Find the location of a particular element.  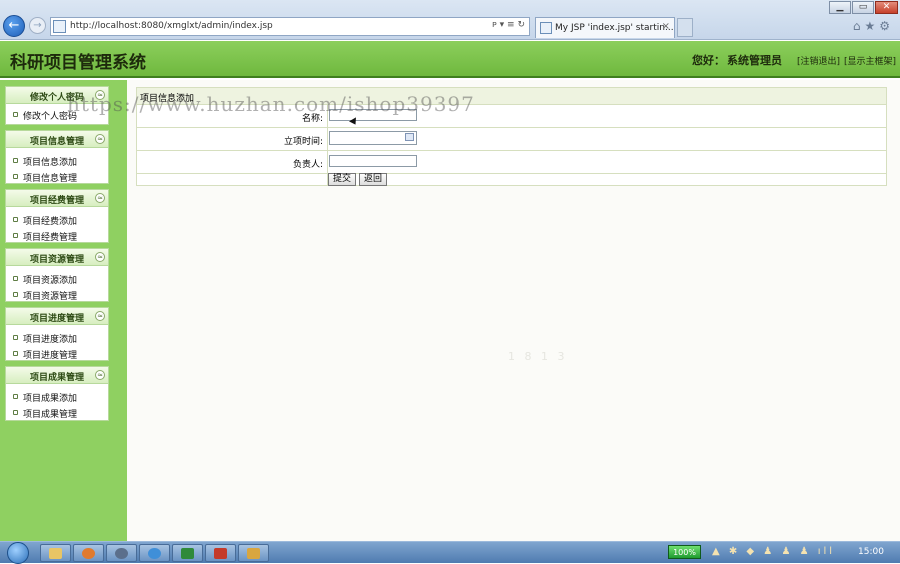

sidebar-item-project-results-add: 项目成果添加 is located at coordinates (57, 396).